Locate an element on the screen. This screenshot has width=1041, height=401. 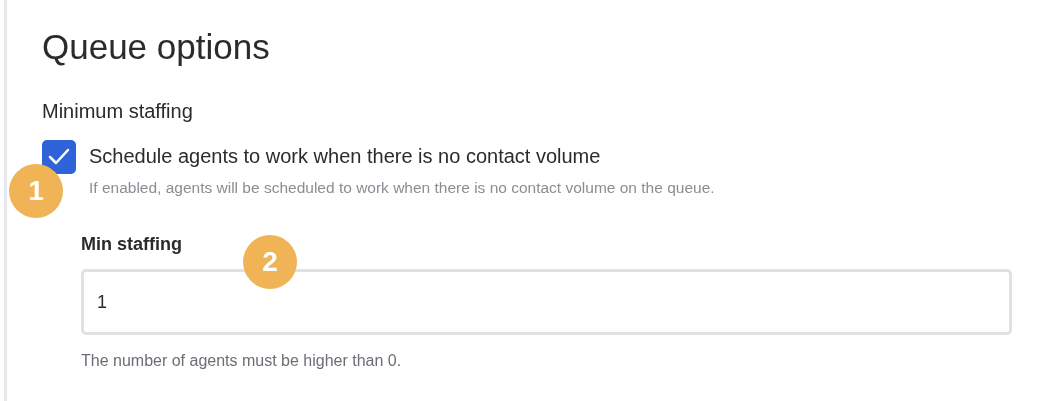
field-help-text: The number of agents must be higher than 0. is located at coordinates (241, 360).